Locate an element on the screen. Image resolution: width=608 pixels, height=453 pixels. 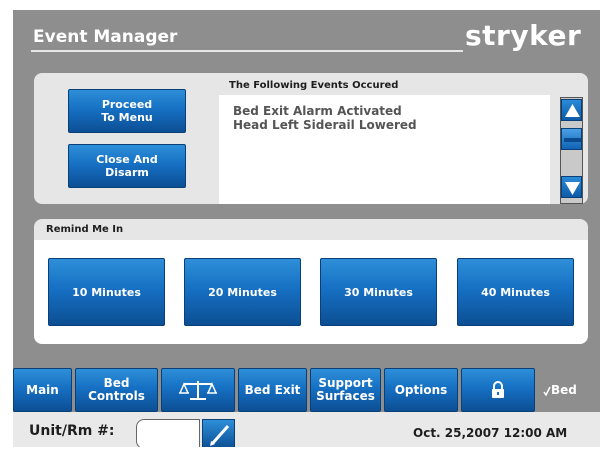
remind-20-minutes-button: 20 Minutes is located at coordinates (242, 292).